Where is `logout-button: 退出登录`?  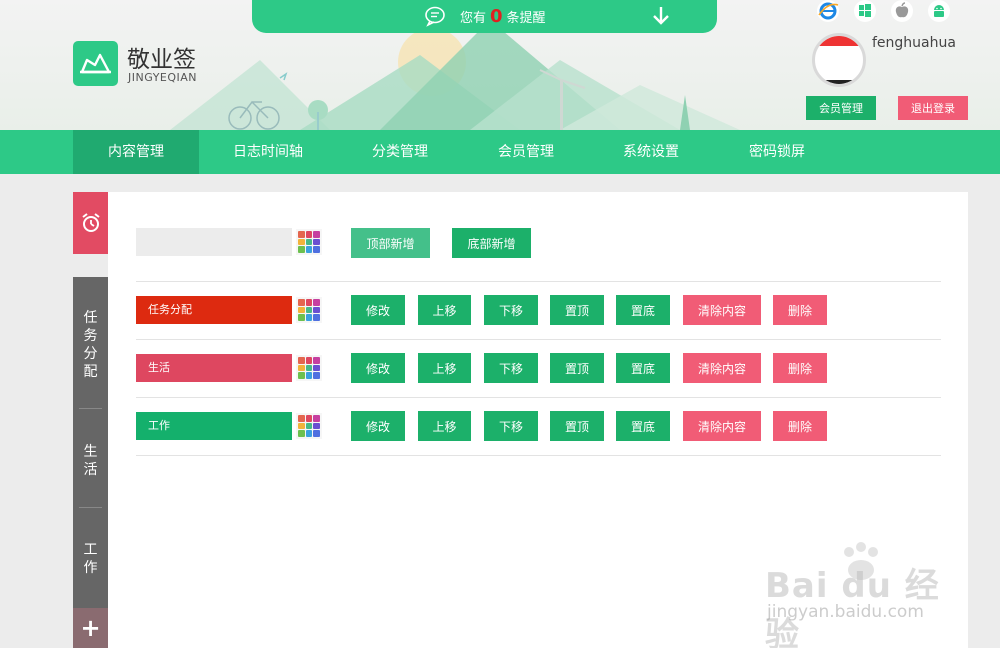 logout-button: 退出登录 is located at coordinates (933, 108).